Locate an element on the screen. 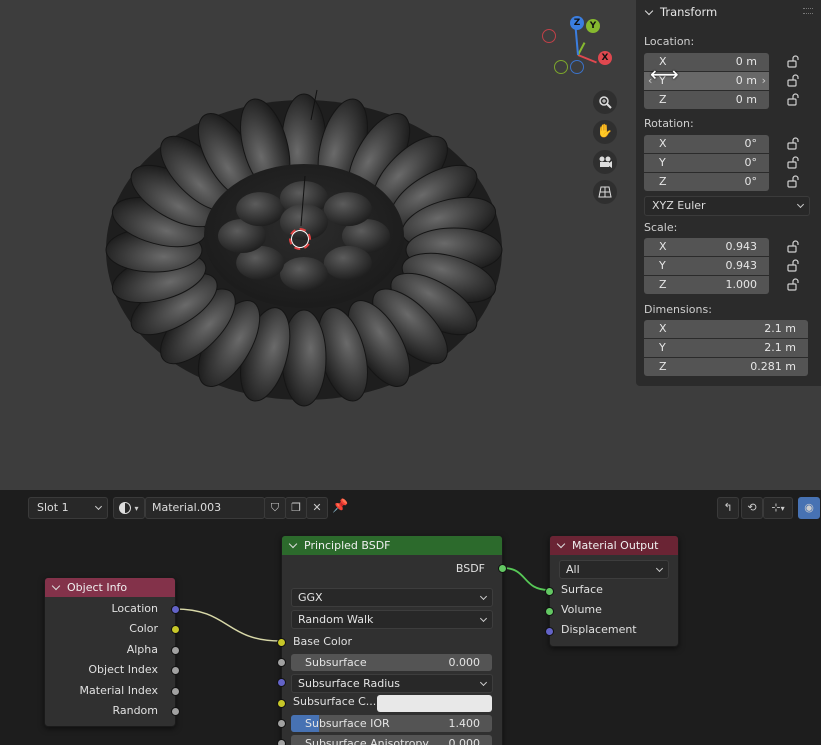 This screenshot has height=745, width=821. dimensions-label: Dimensions: is located at coordinates (678, 309).